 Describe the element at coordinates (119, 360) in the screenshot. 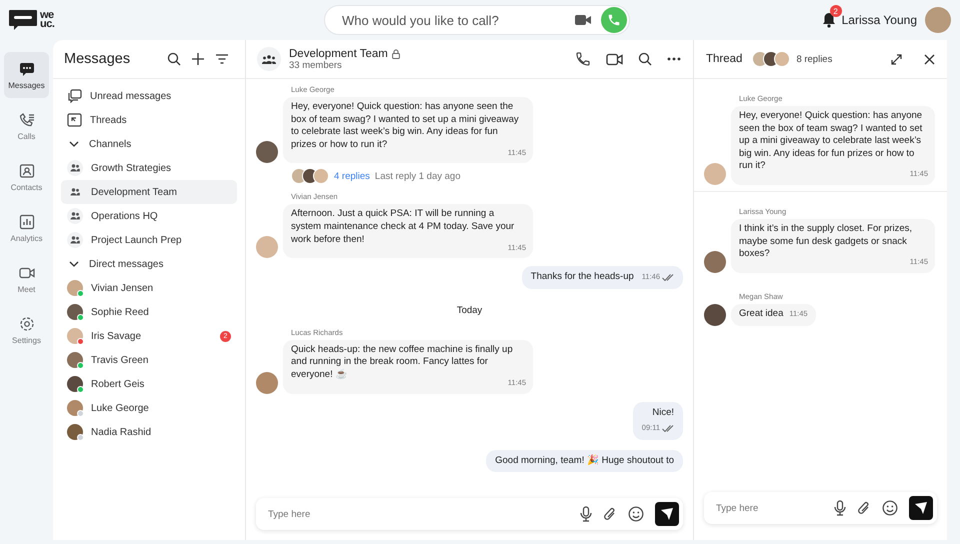

I see `contact-item: Travis Green` at that location.